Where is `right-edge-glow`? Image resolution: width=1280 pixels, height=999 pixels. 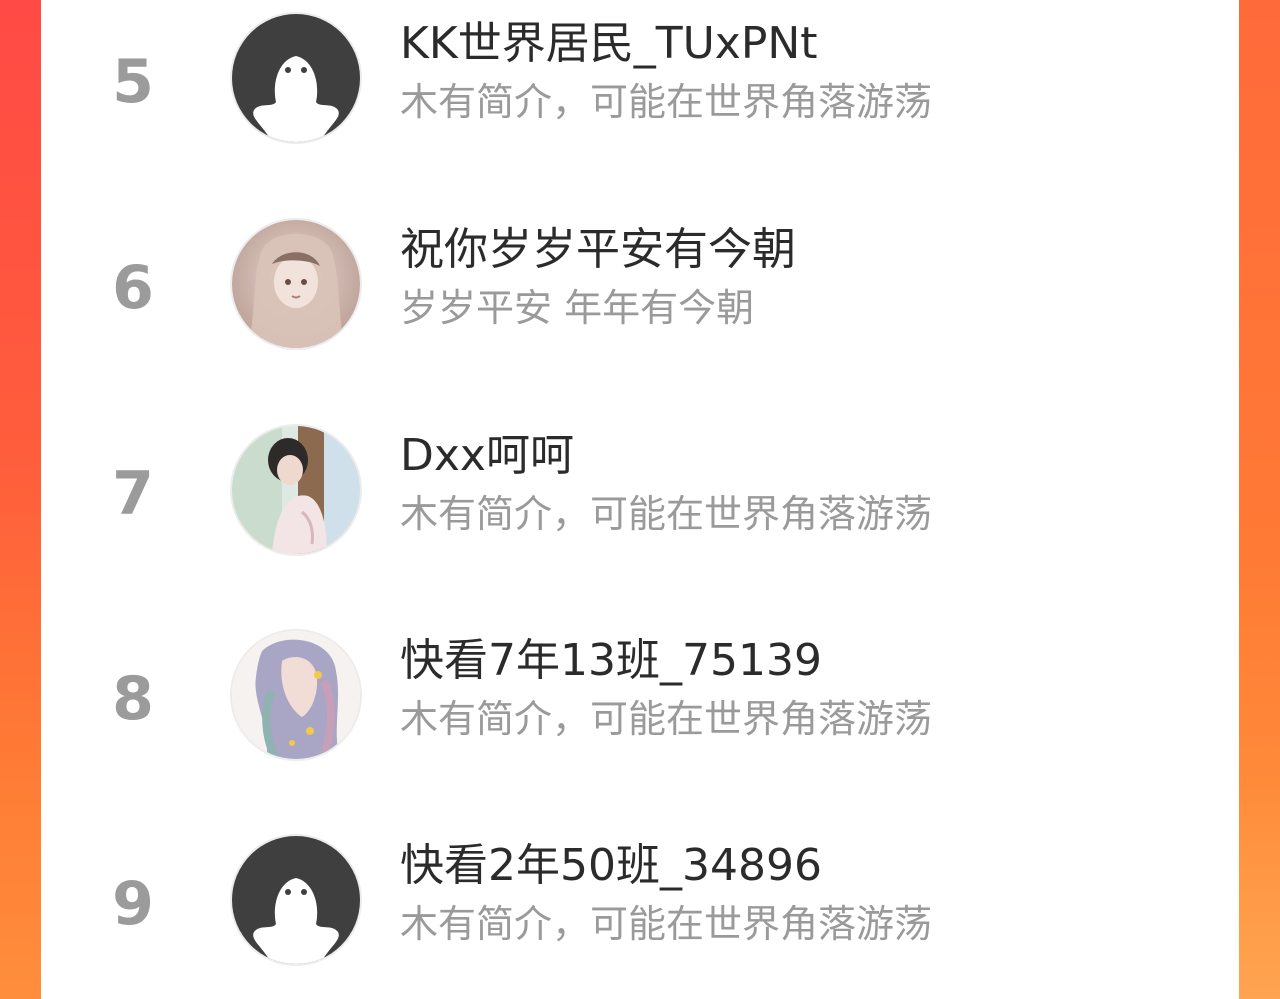
right-edge-glow is located at coordinates (1259, 889).